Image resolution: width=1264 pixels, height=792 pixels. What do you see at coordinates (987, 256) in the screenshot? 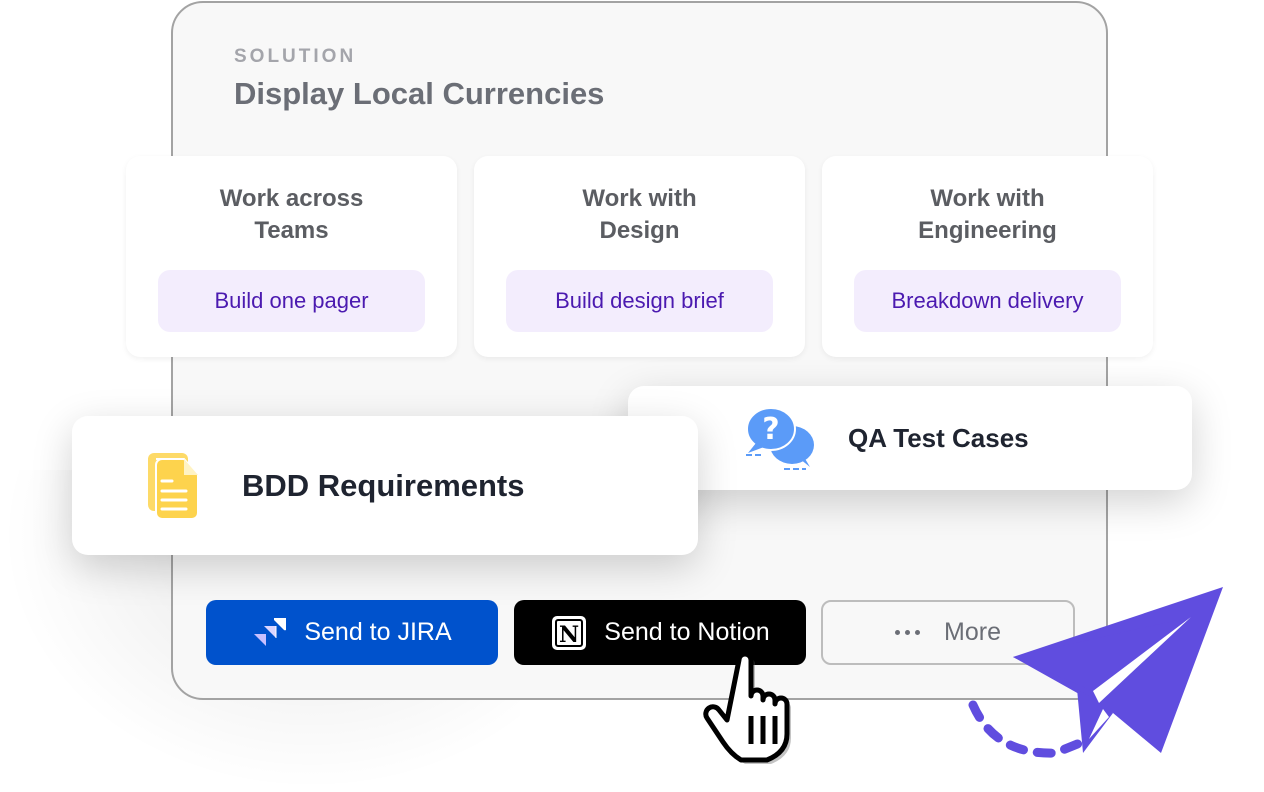
I see `tile-engineering: Work with Engineering Breakdown delivery` at bounding box center [987, 256].